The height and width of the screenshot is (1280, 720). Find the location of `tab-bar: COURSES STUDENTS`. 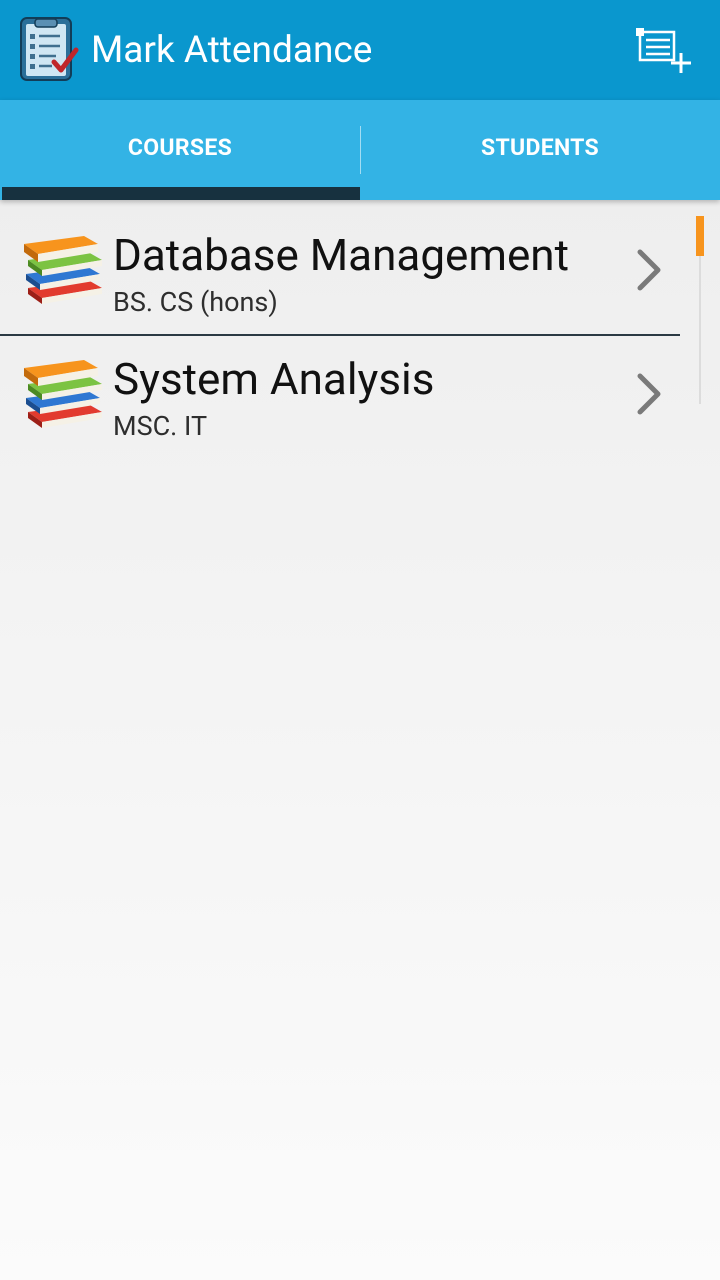

tab-bar: COURSES STUDENTS is located at coordinates (360, 150).